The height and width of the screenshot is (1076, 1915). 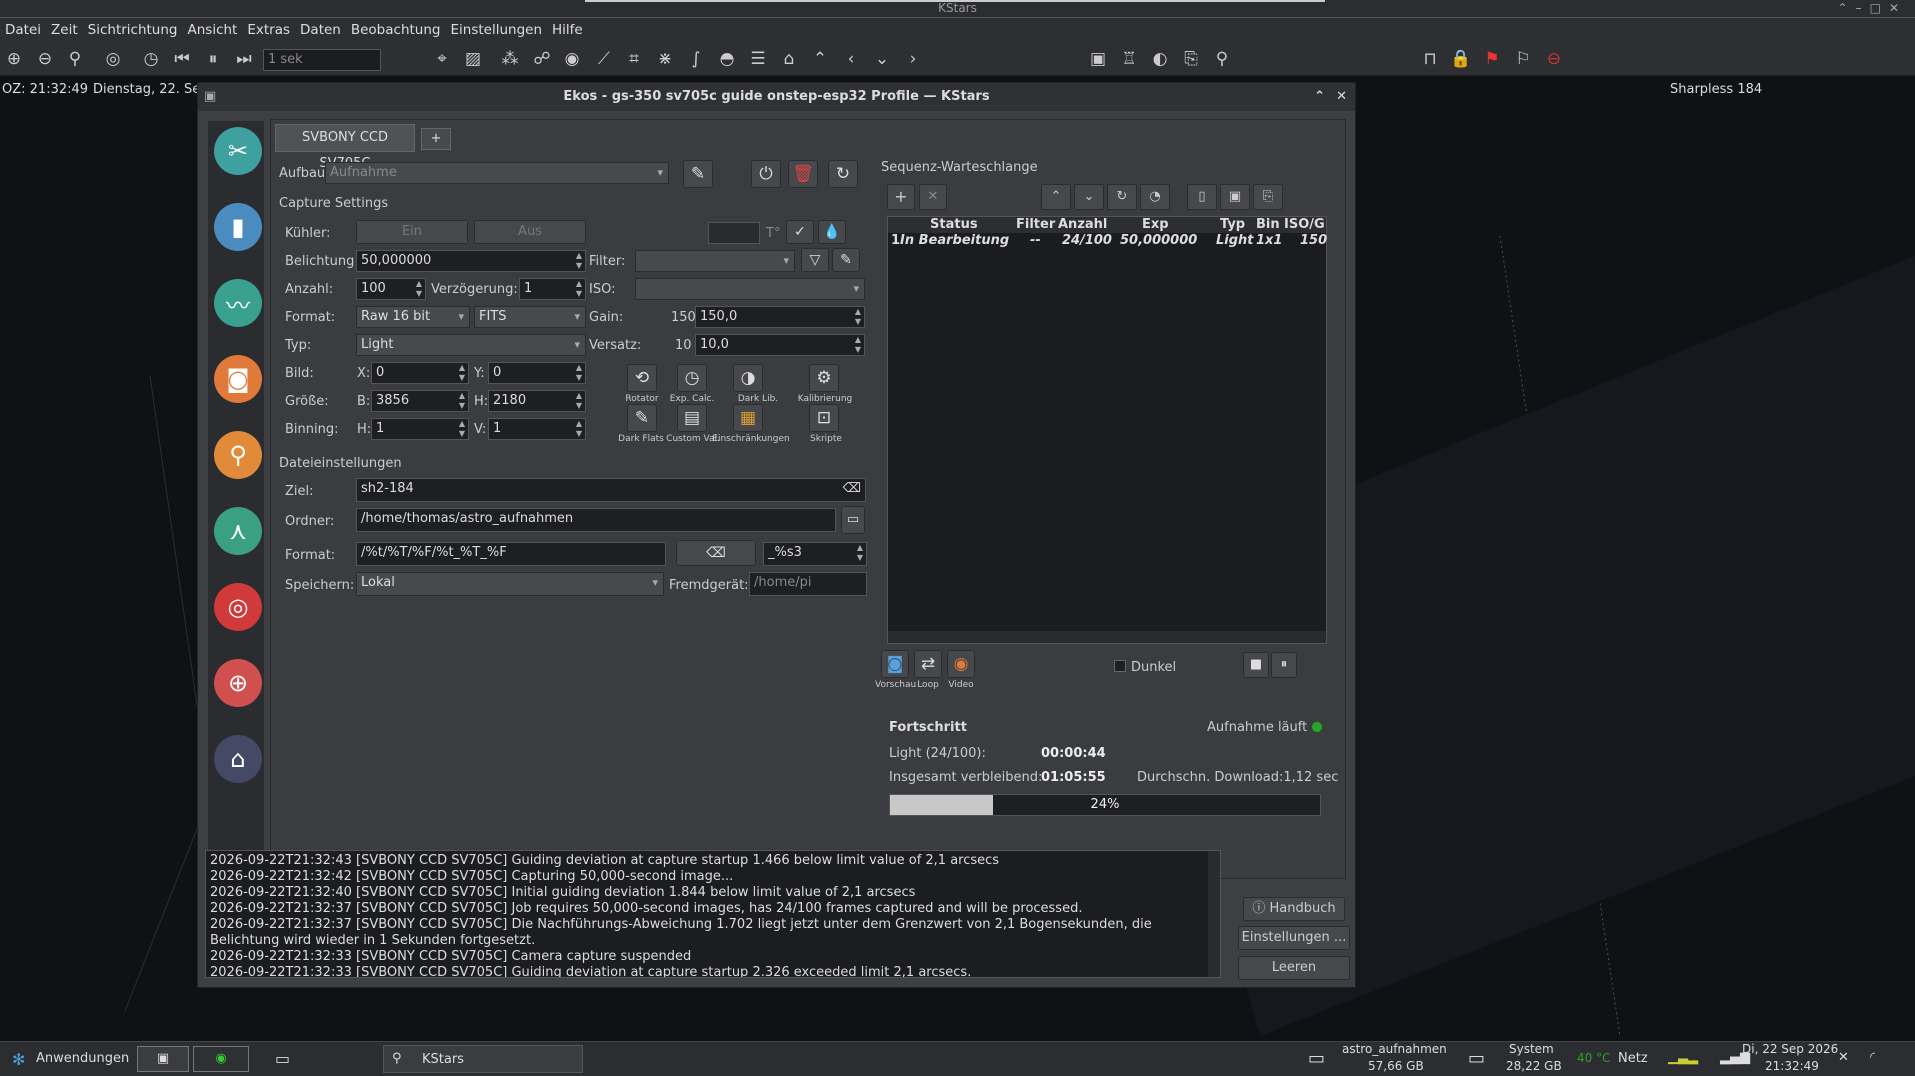 What do you see at coordinates (715, 261) in the screenshot?
I see `filter-select` at bounding box center [715, 261].